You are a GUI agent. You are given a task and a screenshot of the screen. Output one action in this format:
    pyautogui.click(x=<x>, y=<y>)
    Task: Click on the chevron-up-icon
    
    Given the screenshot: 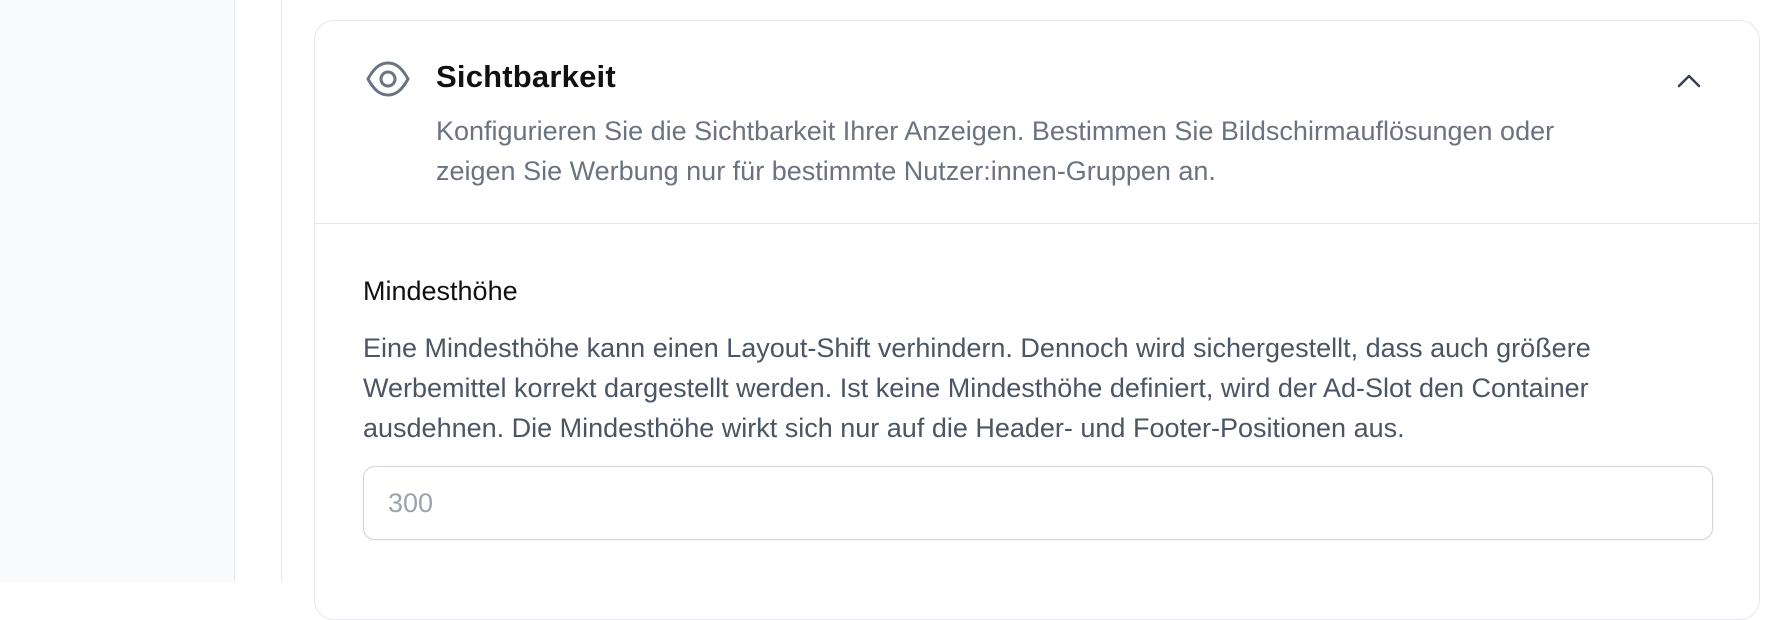 What is the action you would take?
    pyautogui.click(x=1689, y=81)
    